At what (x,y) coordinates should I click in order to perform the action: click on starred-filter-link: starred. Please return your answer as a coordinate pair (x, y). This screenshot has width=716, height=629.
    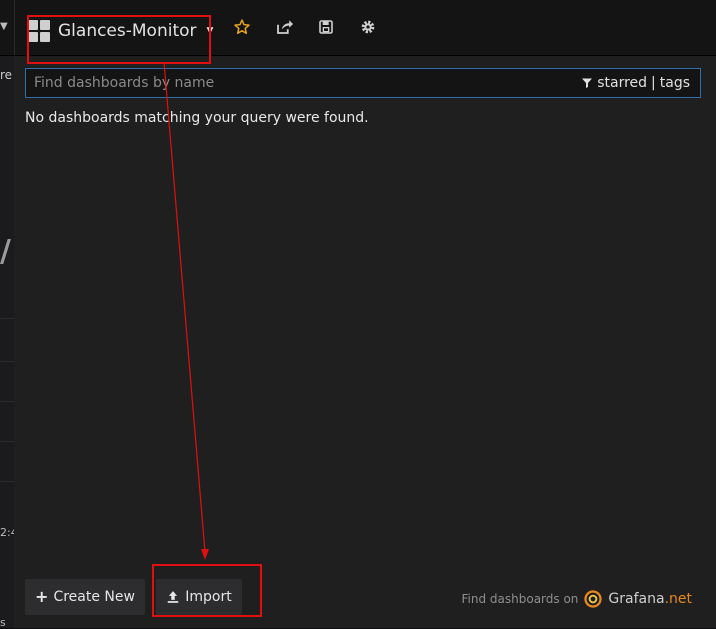
    Looking at the image, I should click on (622, 83).